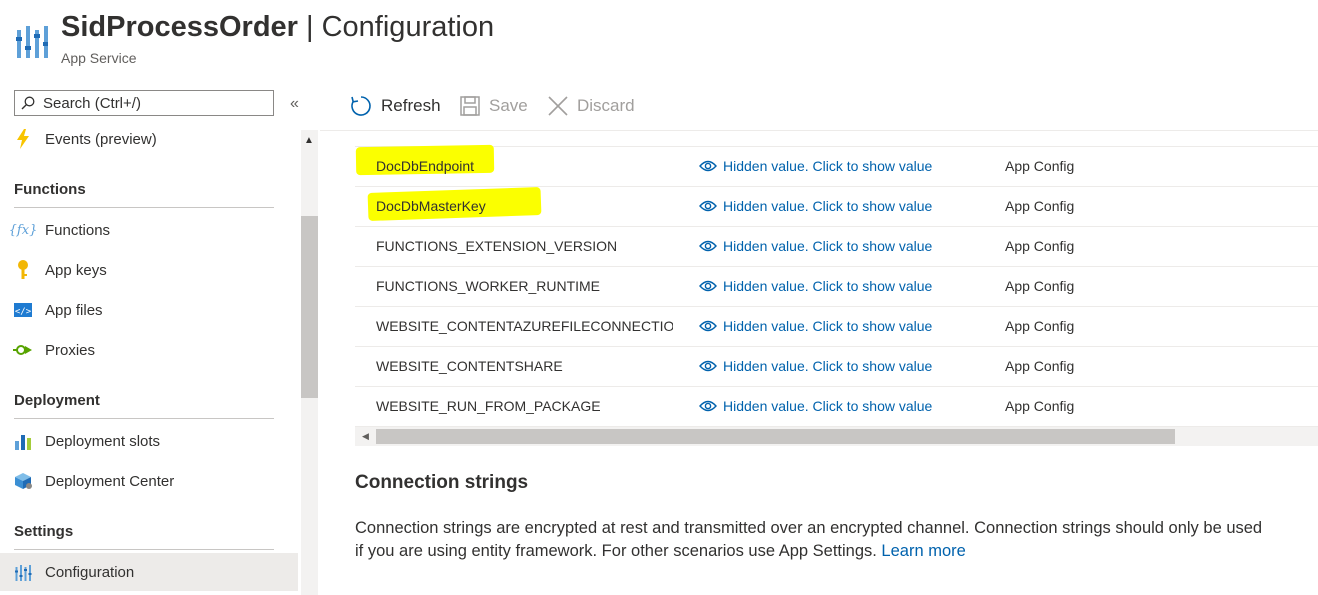 The height and width of the screenshot is (595, 1318). Describe the element at coordinates (558, 106) in the screenshot. I see `close-icon` at that location.